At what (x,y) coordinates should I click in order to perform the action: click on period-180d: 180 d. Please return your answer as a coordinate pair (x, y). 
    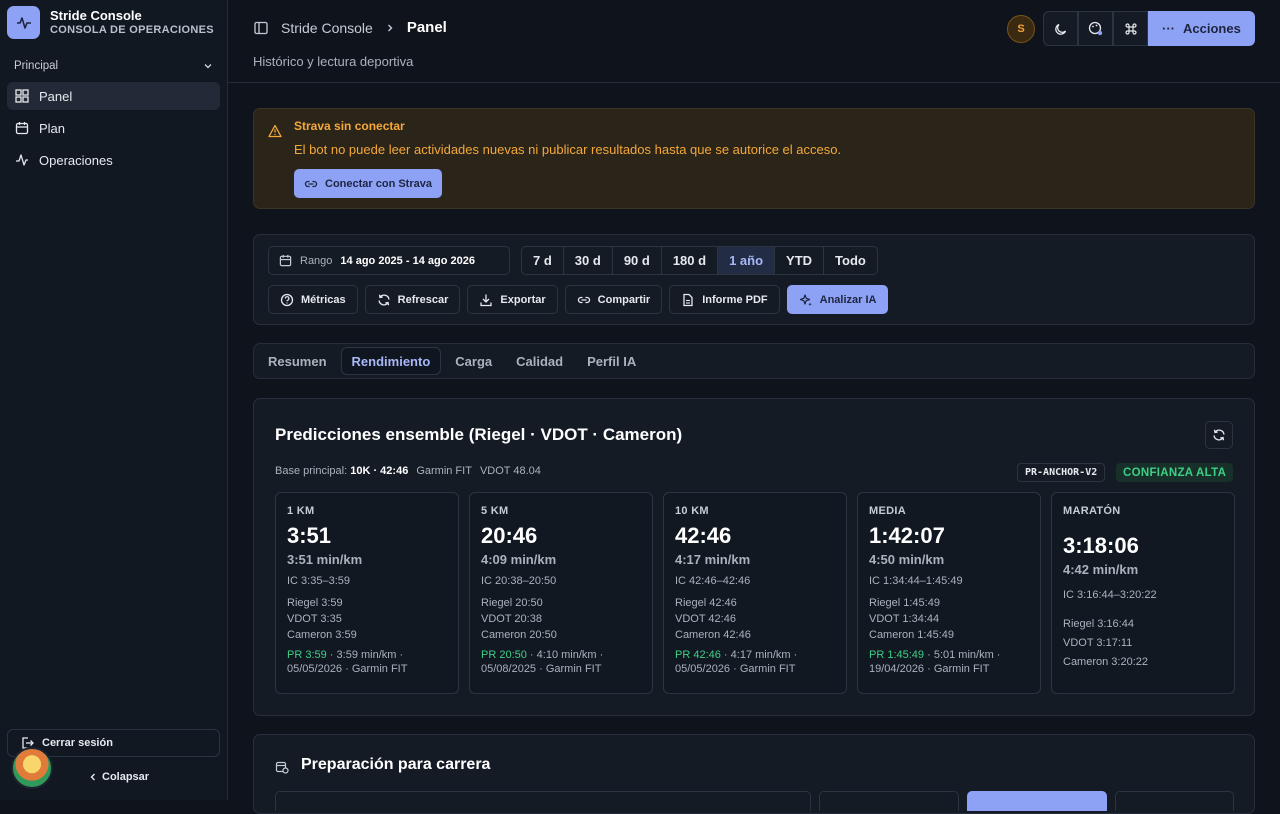
    Looking at the image, I should click on (690, 260).